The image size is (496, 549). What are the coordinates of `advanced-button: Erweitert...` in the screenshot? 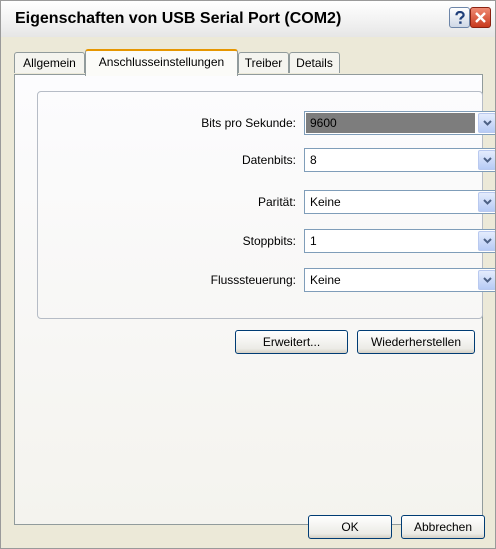 It's located at (291, 342).